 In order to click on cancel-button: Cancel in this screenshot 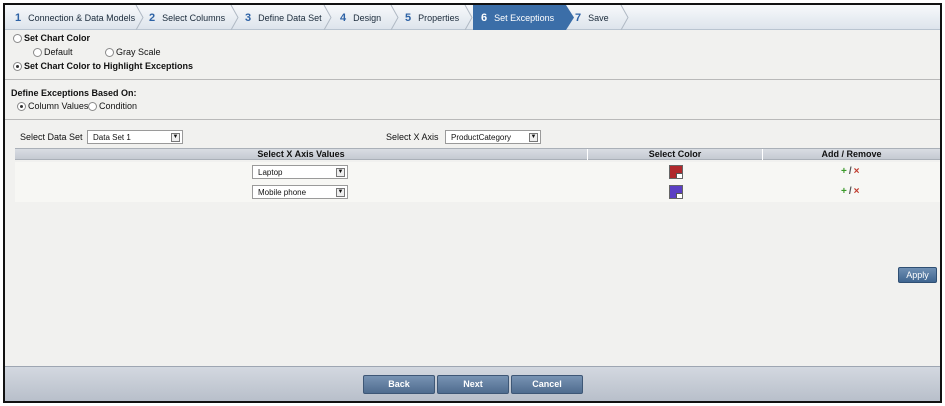, I will do `click(547, 384)`.